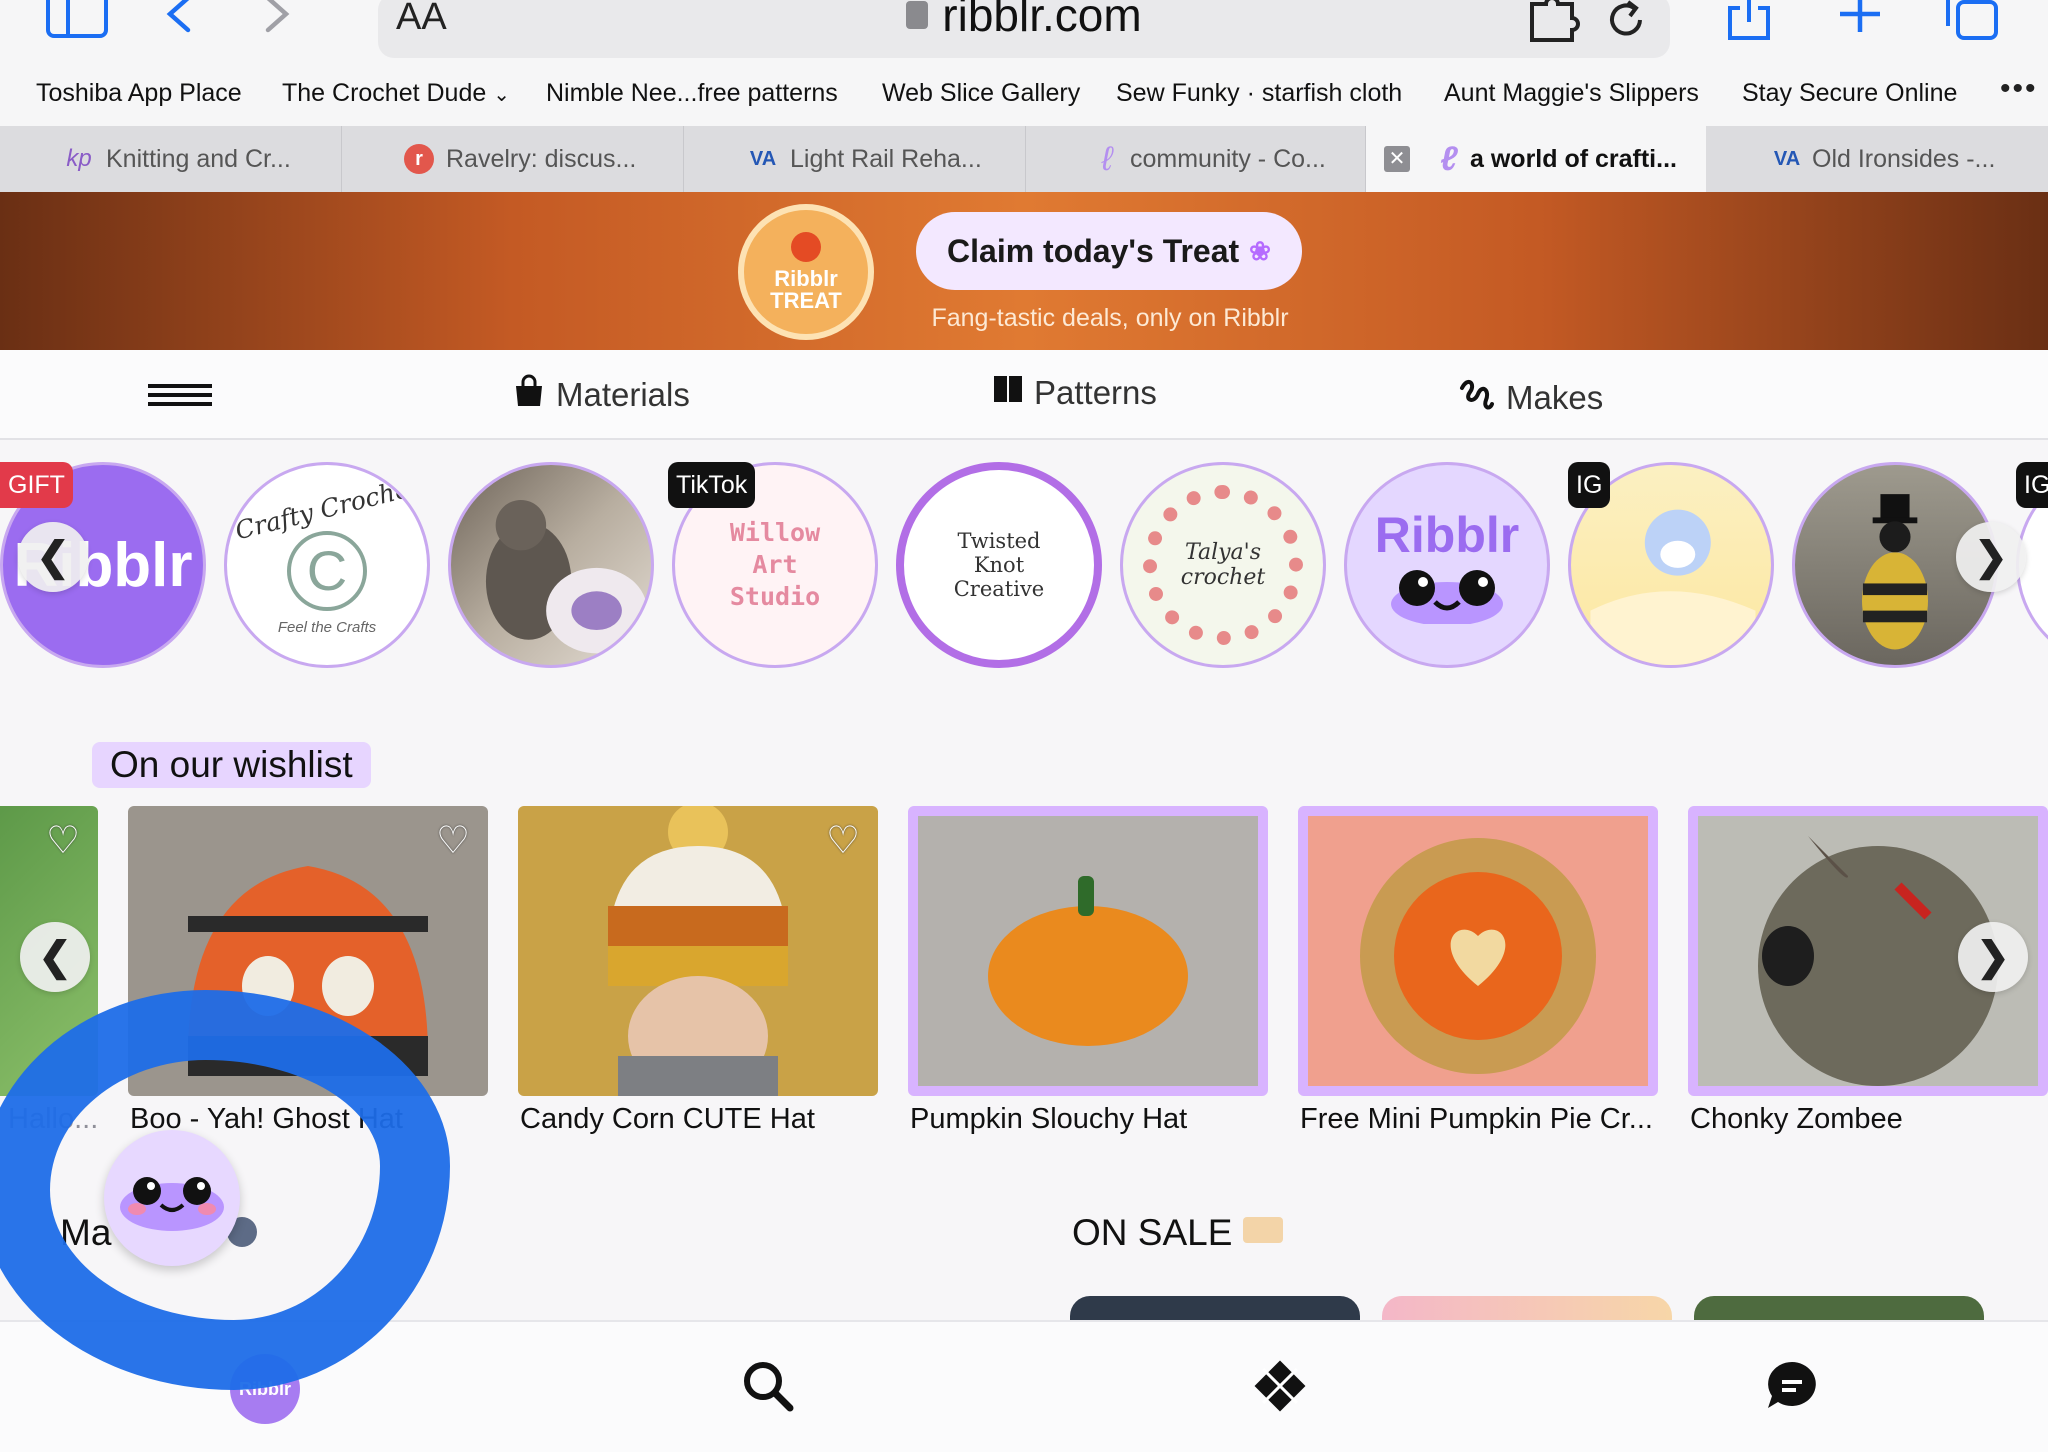 This screenshot has height=1452, width=2048. Describe the element at coordinates (2019, 89) in the screenshot. I see `more-bookmarks-icon: •••` at that location.